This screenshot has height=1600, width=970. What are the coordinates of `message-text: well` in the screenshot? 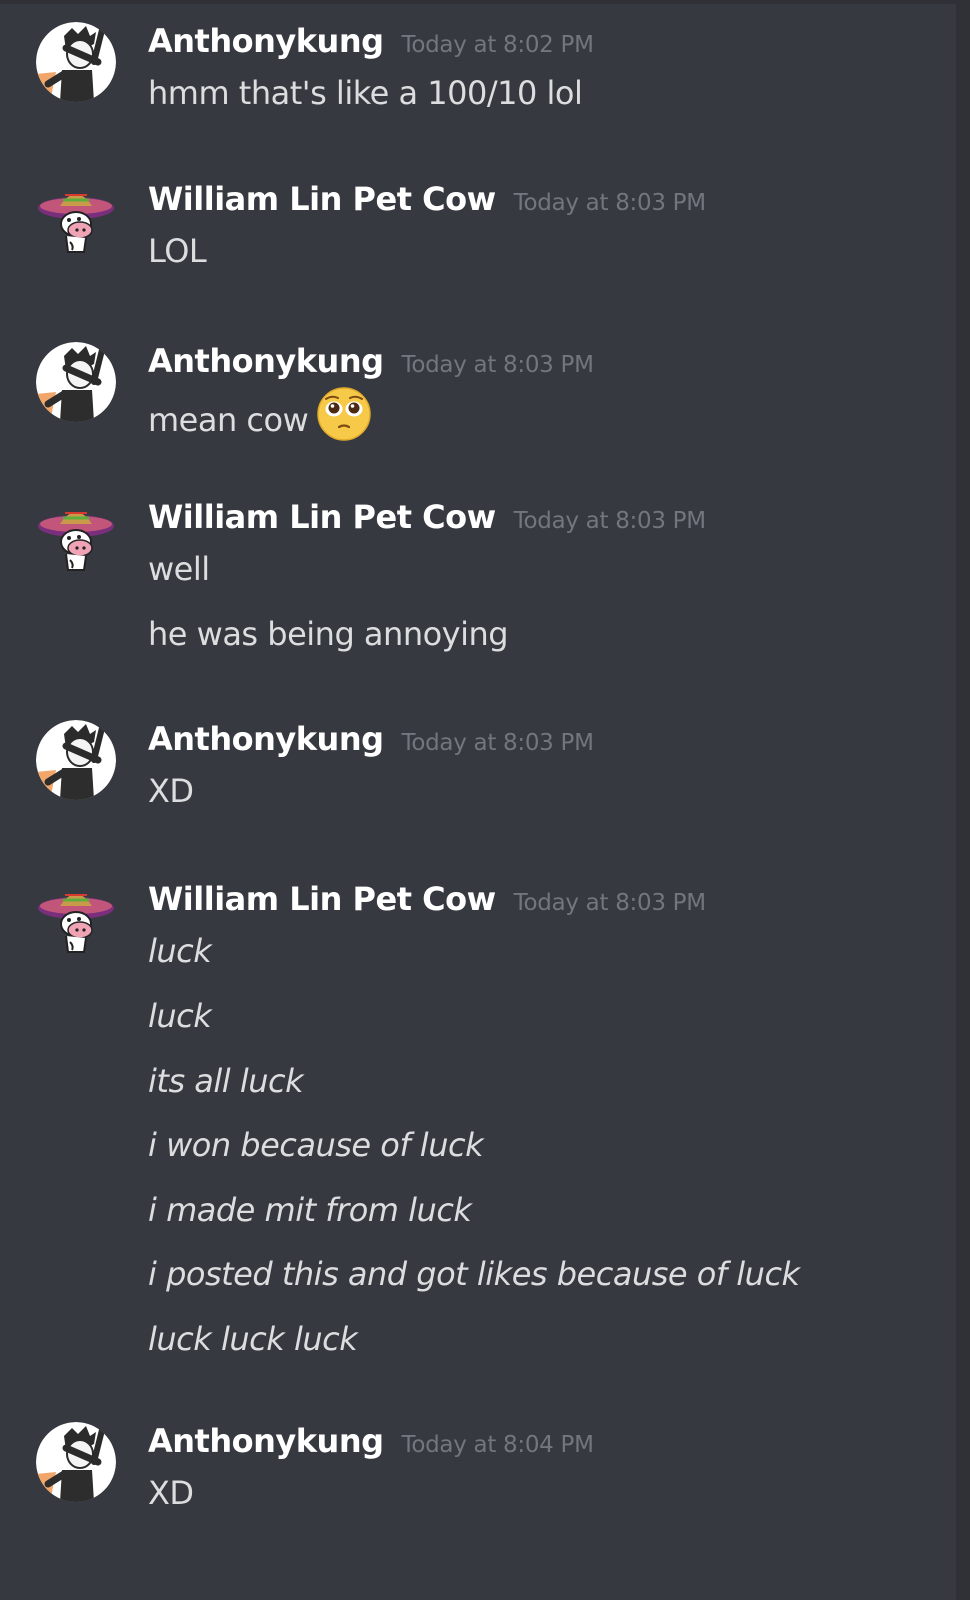 It's located at (179, 569).